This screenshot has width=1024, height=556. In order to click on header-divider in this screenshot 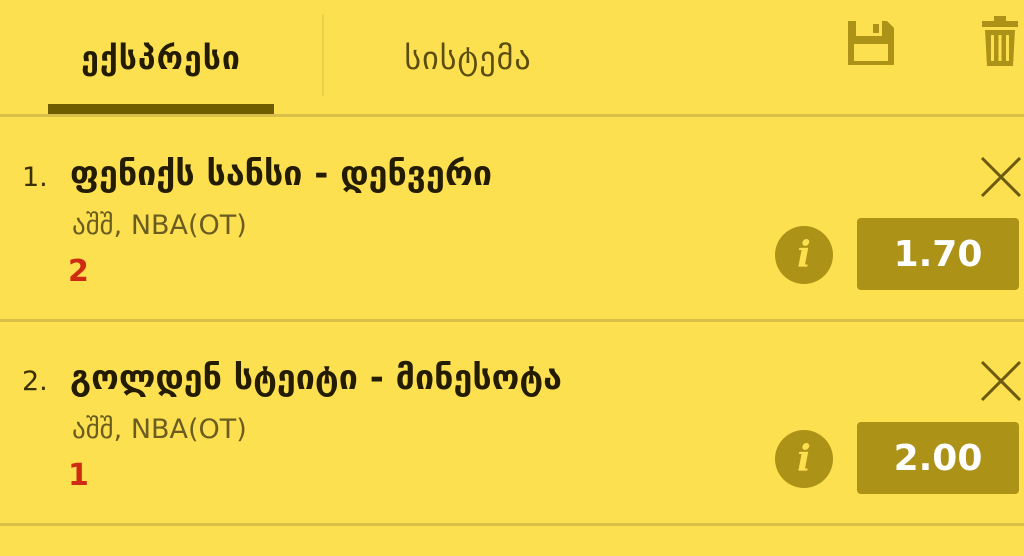, I will do `click(512, 115)`.